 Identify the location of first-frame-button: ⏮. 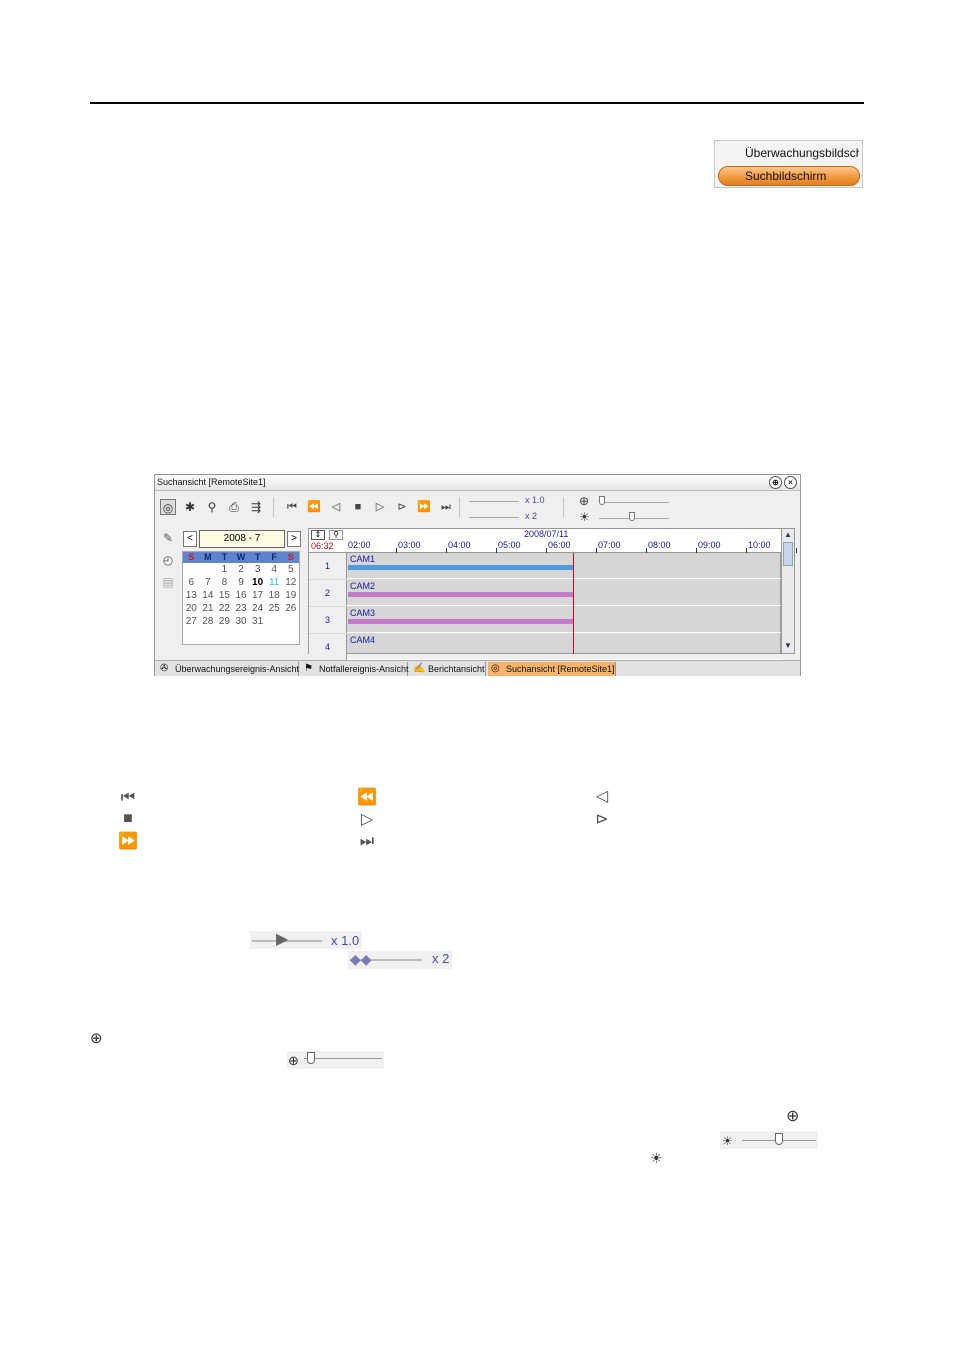
(292, 507).